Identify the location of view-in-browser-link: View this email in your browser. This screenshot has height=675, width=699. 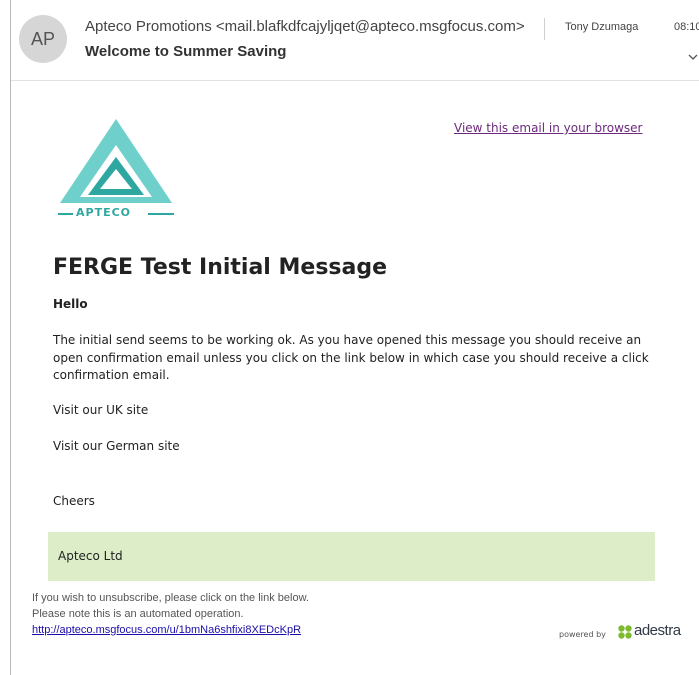
(548, 128).